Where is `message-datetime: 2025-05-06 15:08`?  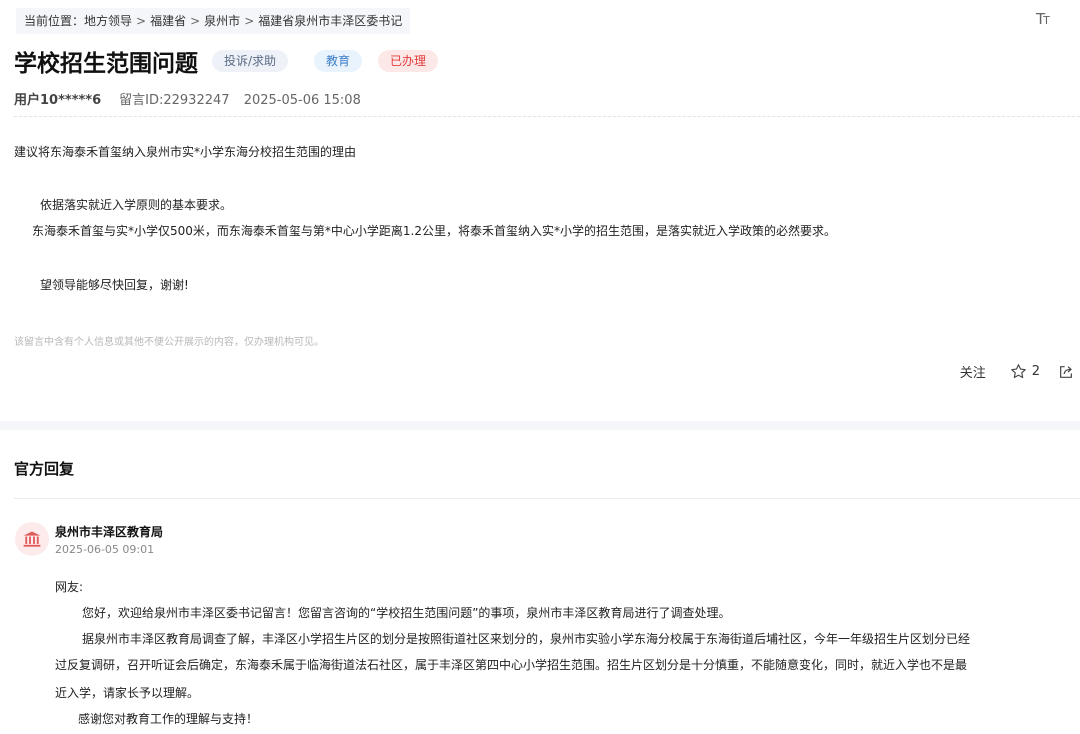 message-datetime: 2025-05-06 15:08 is located at coordinates (302, 100).